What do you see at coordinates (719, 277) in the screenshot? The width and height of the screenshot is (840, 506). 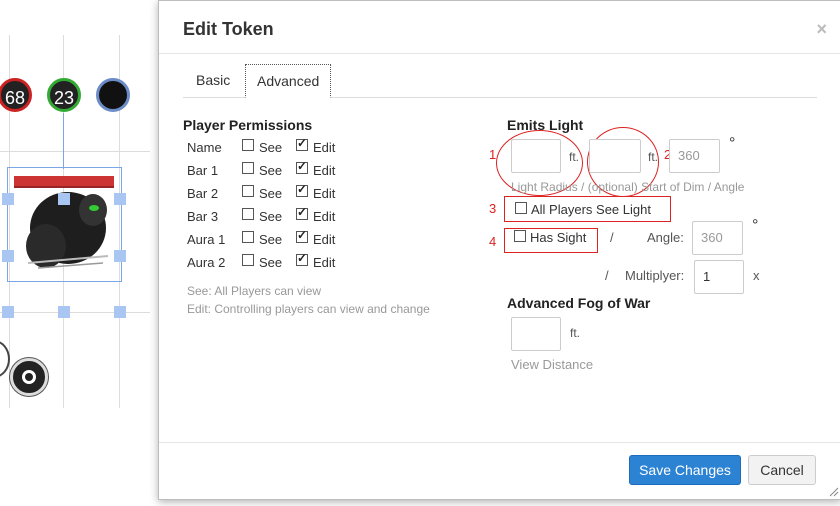 I see `multiplyer-input: 1` at bounding box center [719, 277].